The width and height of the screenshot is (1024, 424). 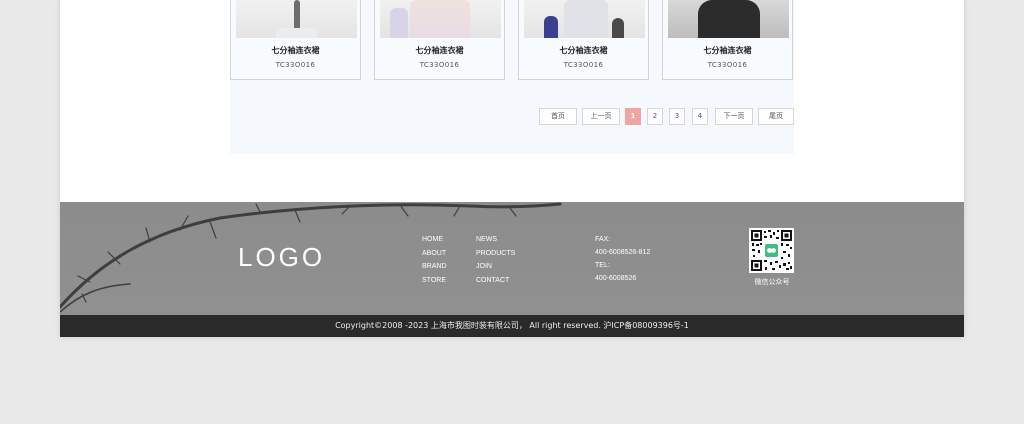 What do you see at coordinates (495, 240) in the screenshot?
I see `nav-news: NEWS` at bounding box center [495, 240].